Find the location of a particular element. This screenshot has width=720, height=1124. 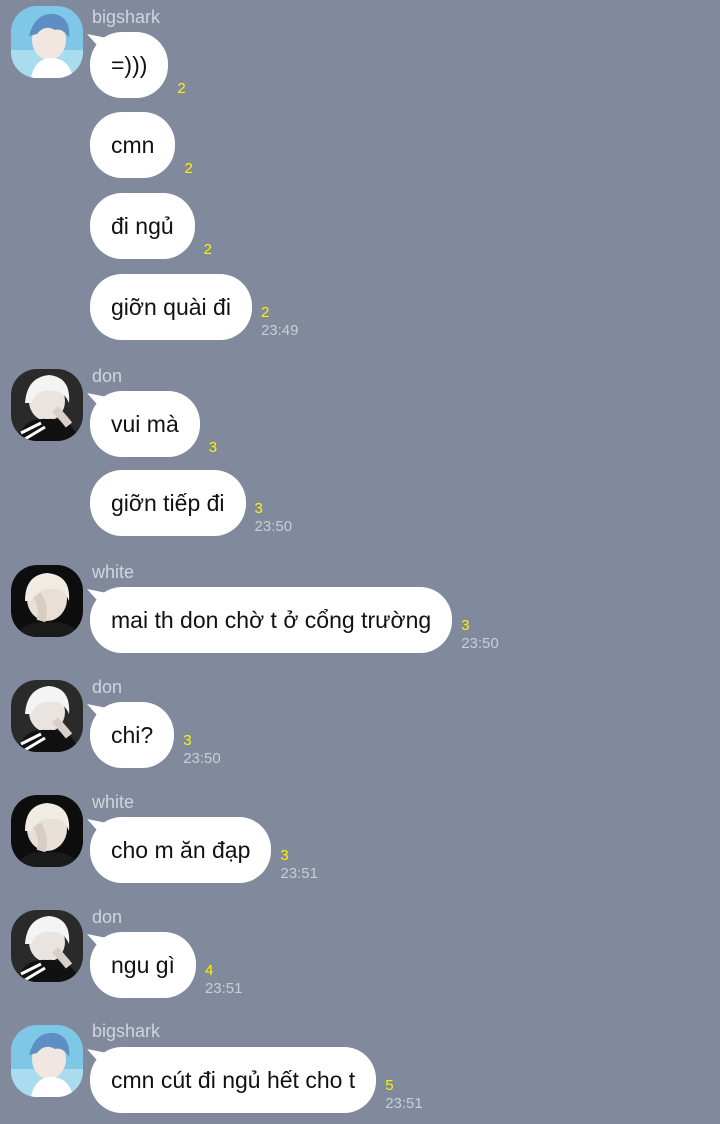

message-row: vui mà 3 is located at coordinates (153, 424).